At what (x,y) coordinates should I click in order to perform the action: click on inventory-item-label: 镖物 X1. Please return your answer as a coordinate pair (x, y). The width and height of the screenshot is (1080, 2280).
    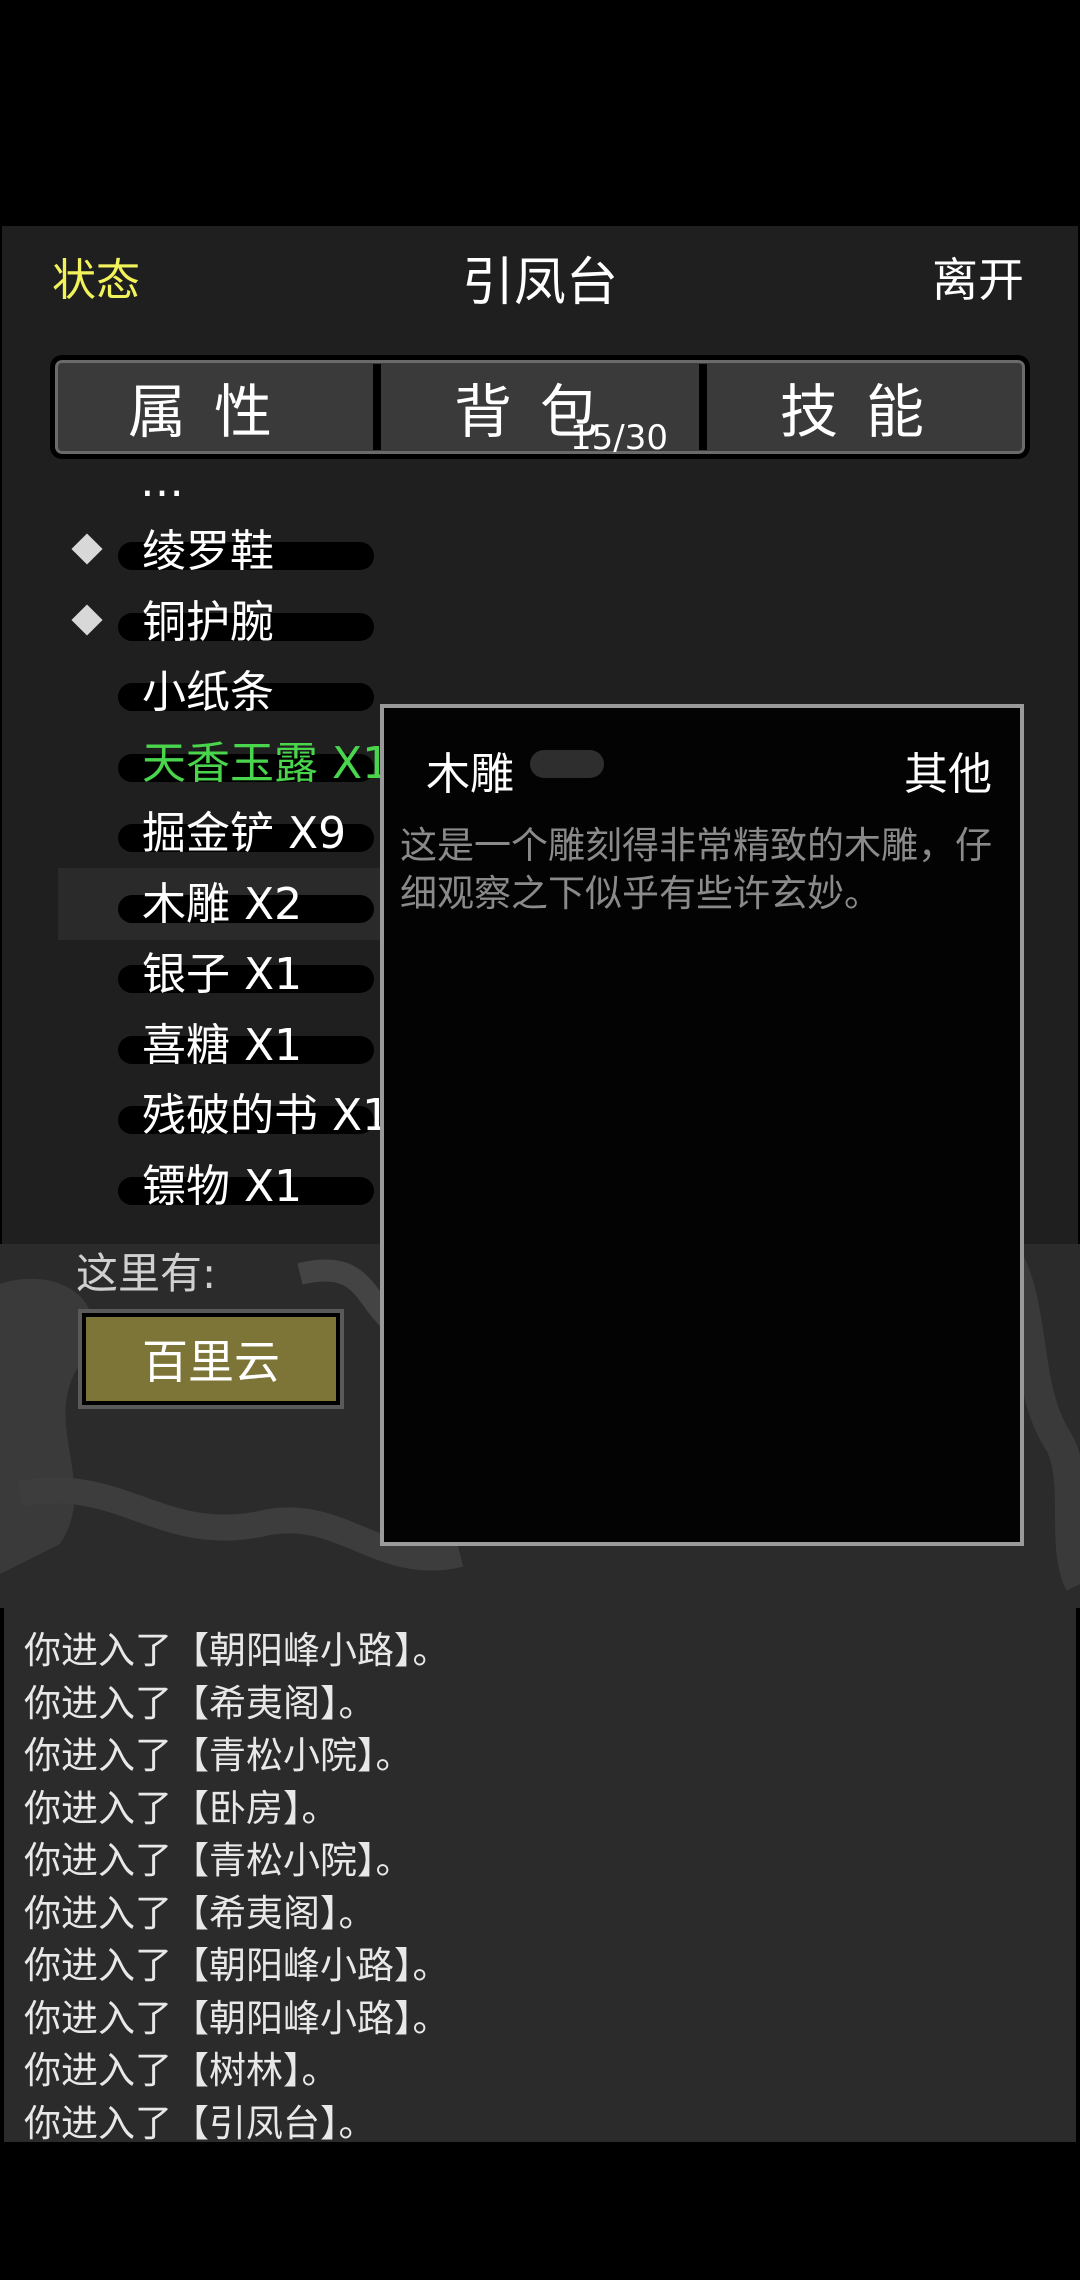
    Looking at the image, I should click on (222, 1186).